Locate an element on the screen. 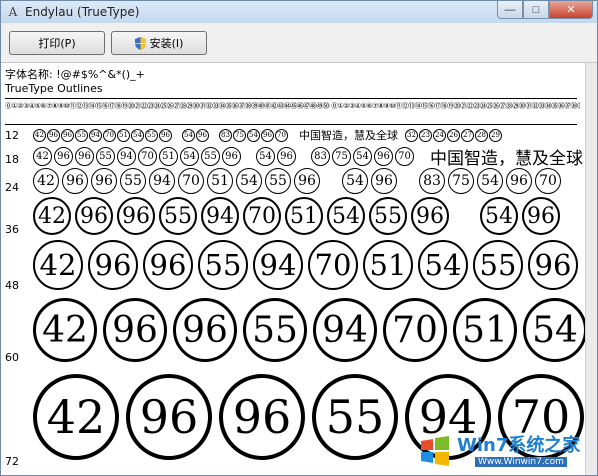 This screenshot has height=476, width=598. size-label: 60 is located at coordinates (12, 357).